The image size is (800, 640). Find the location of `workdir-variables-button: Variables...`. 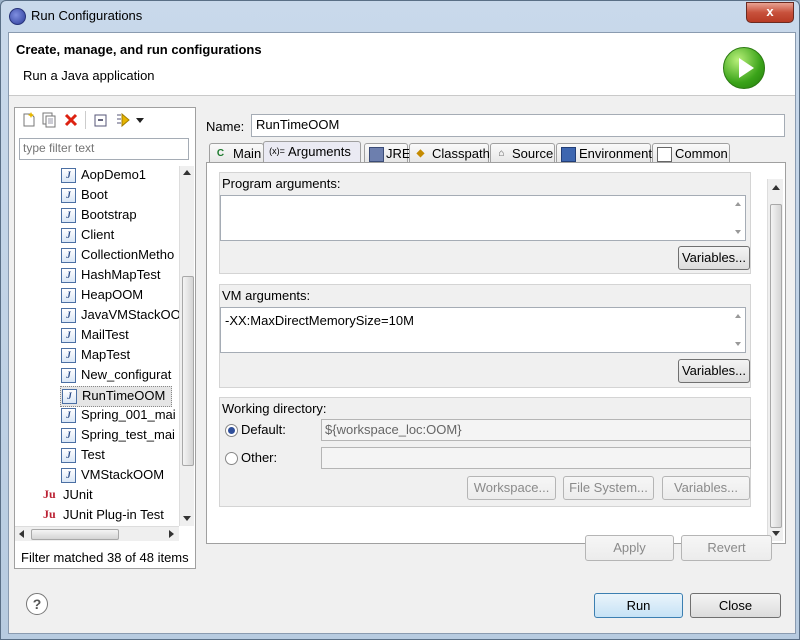

workdir-variables-button: Variables... is located at coordinates (706, 488).